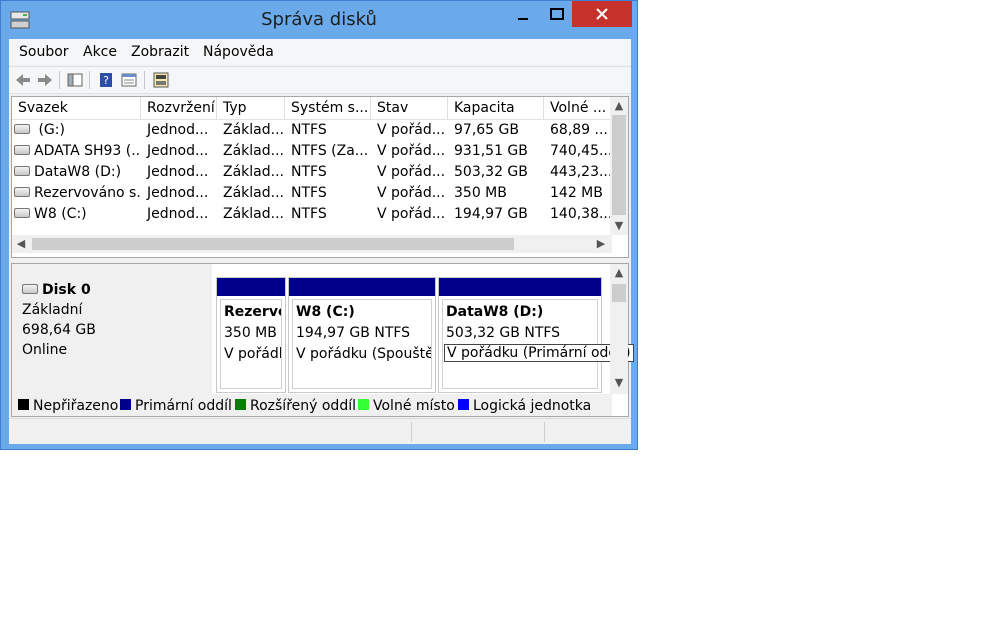 This screenshot has height=630, width=1008. What do you see at coordinates (176, 406) in the screenshot?
I see `legend-primary-partition: Primární oddíl` at bounding box center [176, 406].